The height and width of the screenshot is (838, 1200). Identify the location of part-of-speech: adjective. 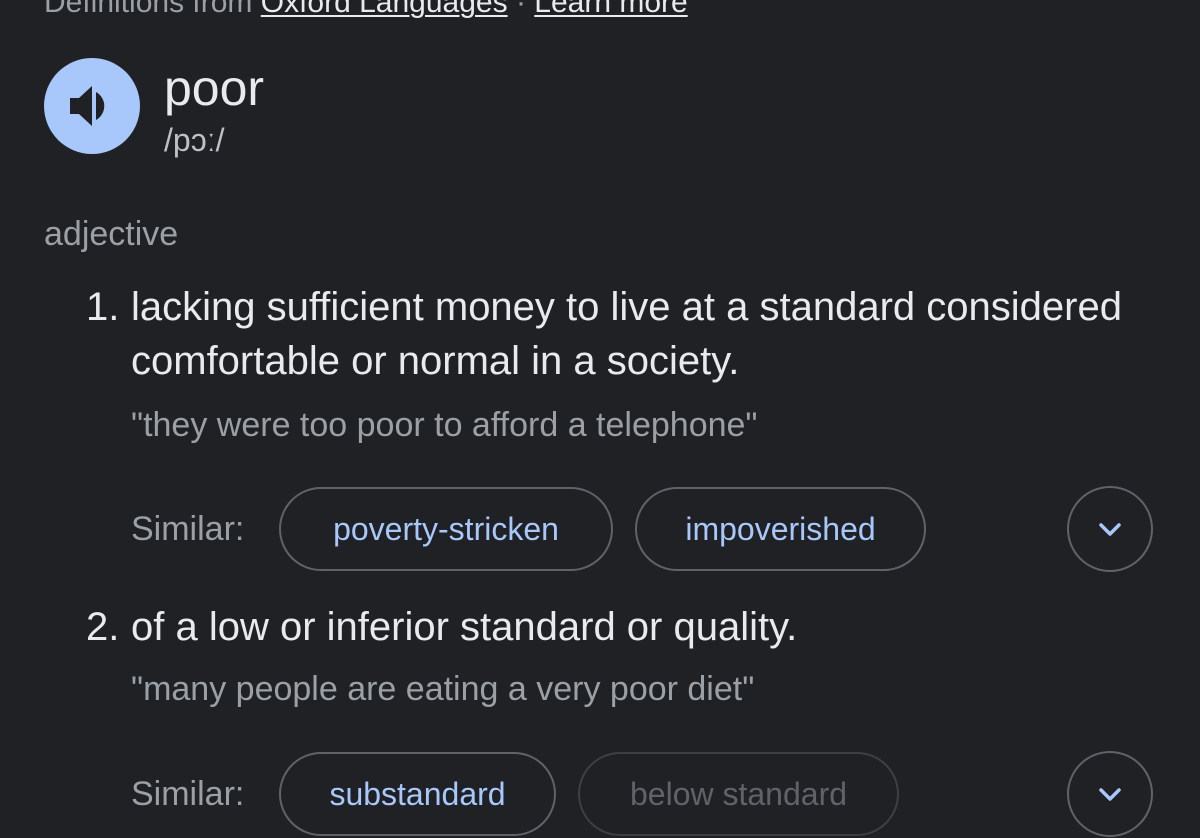
(111, 234).